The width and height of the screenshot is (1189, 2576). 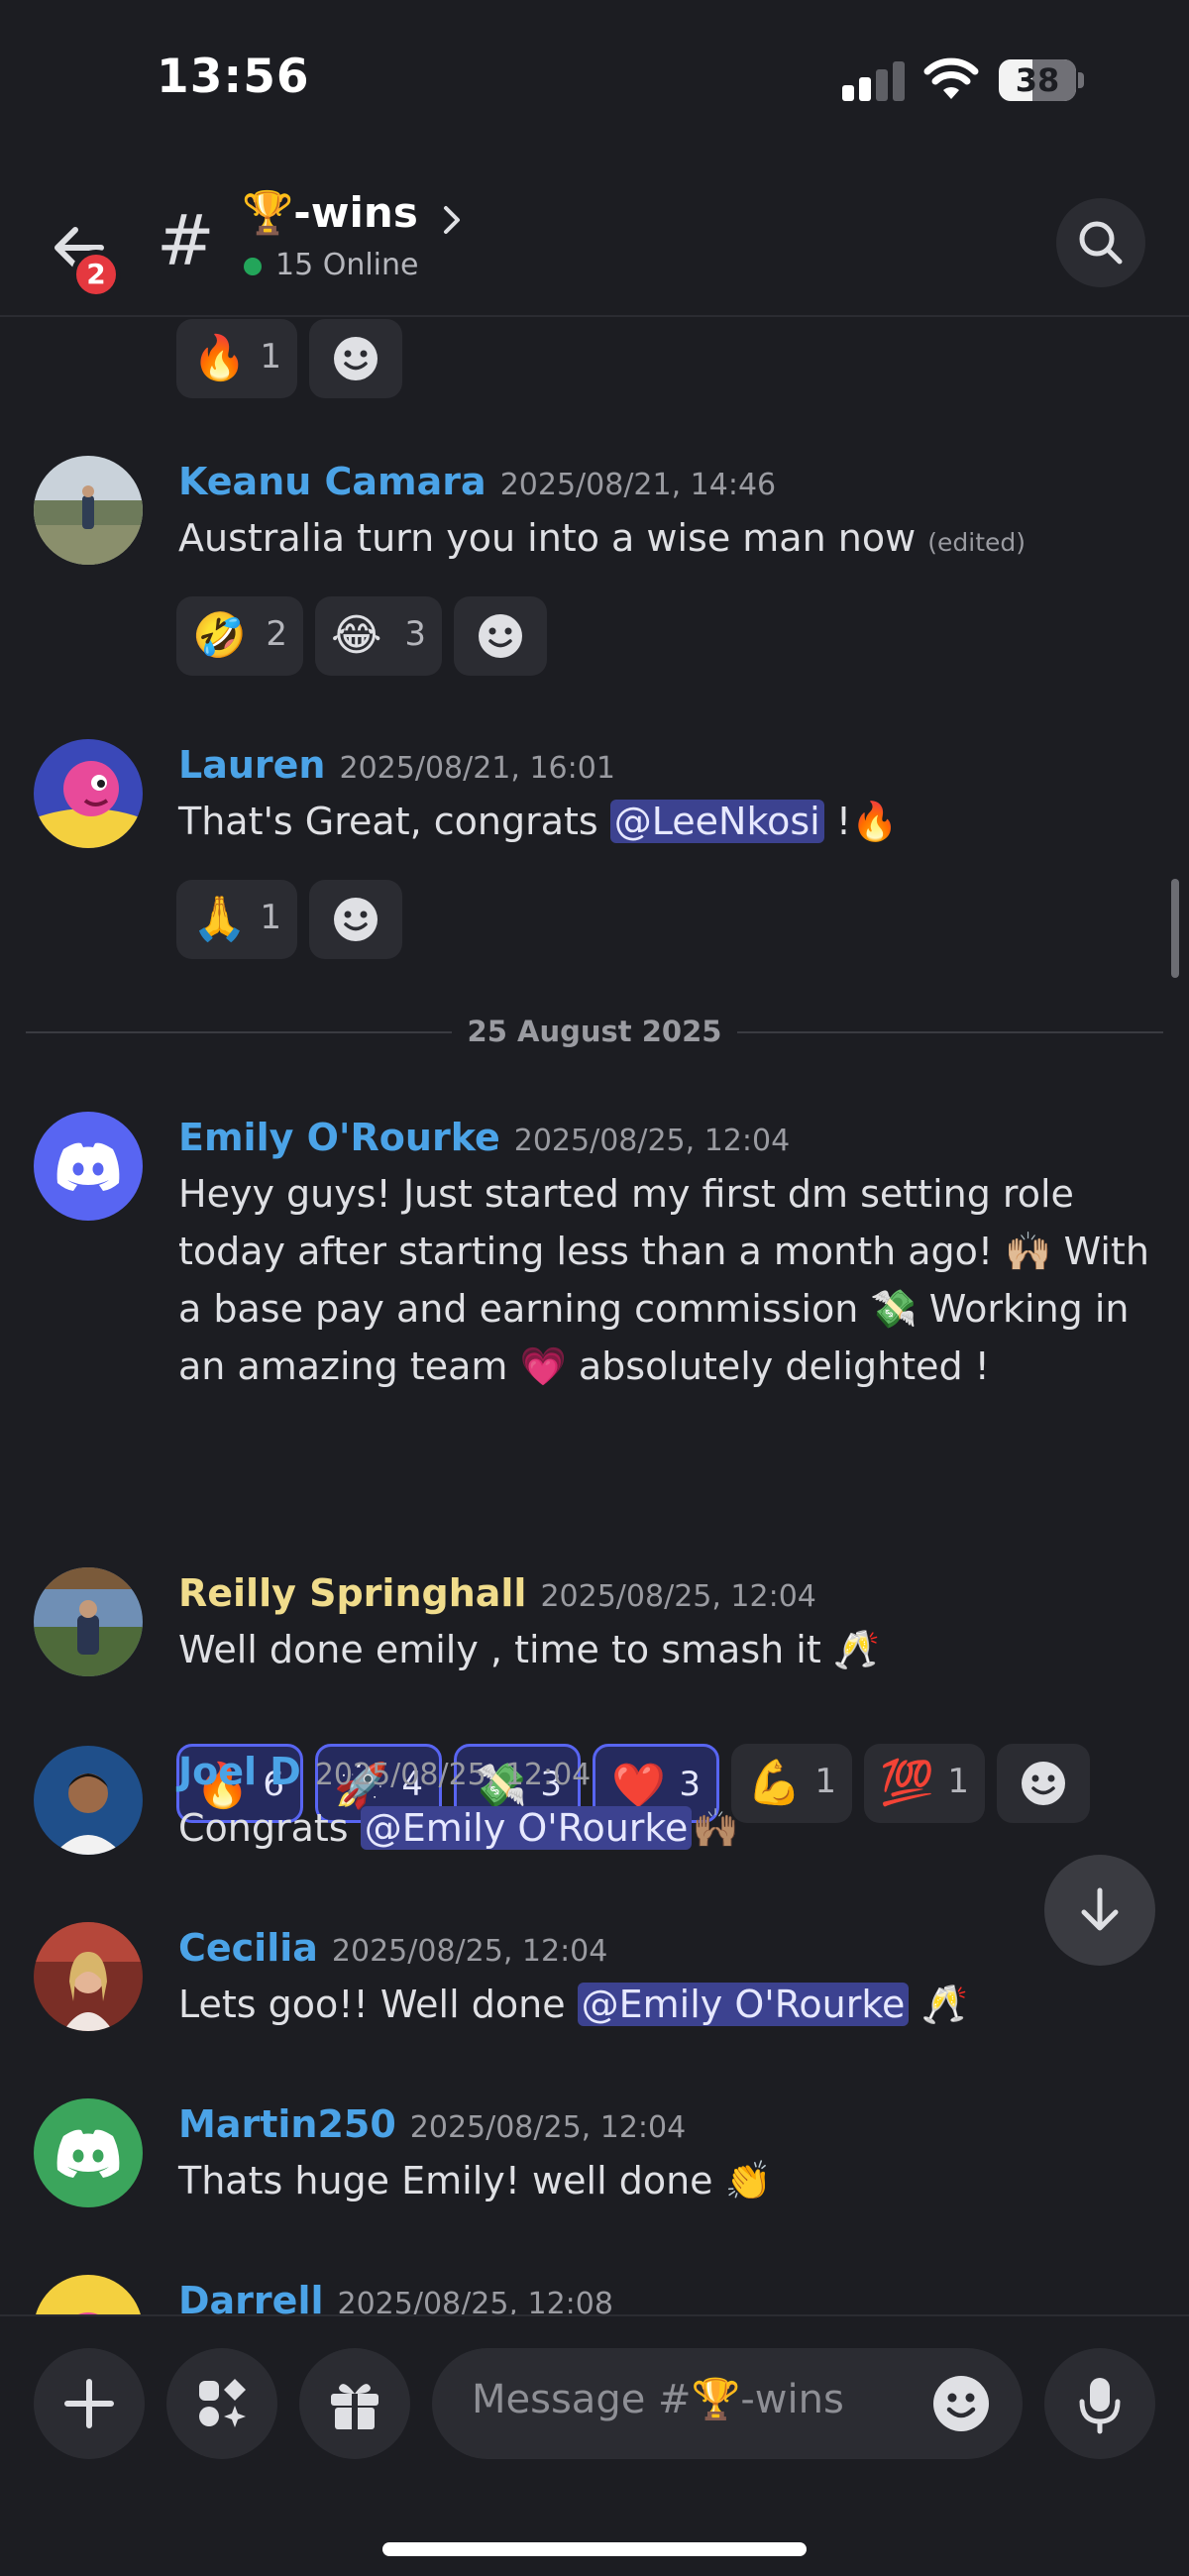 I want to click on scrollbar-thumb, so click(x=1175, y=928).